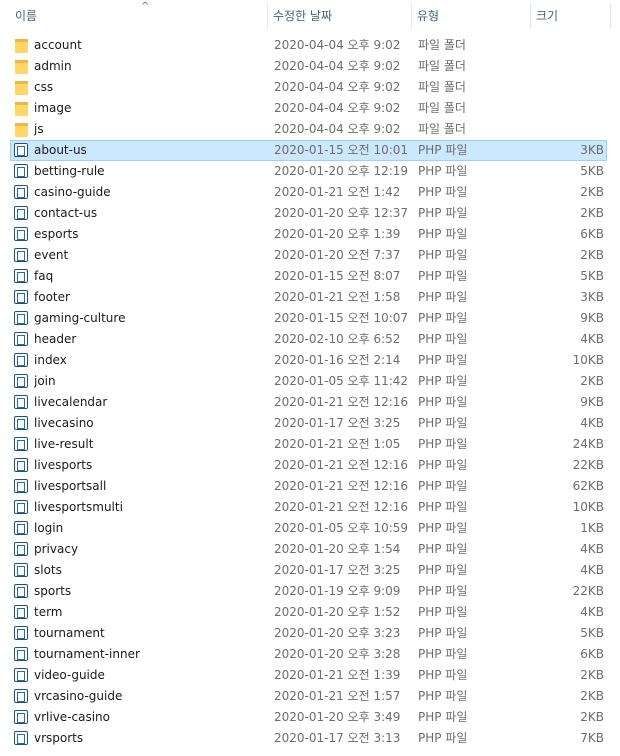  Describe the element at coordinates (337, 738) in the screenshot. I see `modified-date: 2020-01-17 오전 3:13` at that location.